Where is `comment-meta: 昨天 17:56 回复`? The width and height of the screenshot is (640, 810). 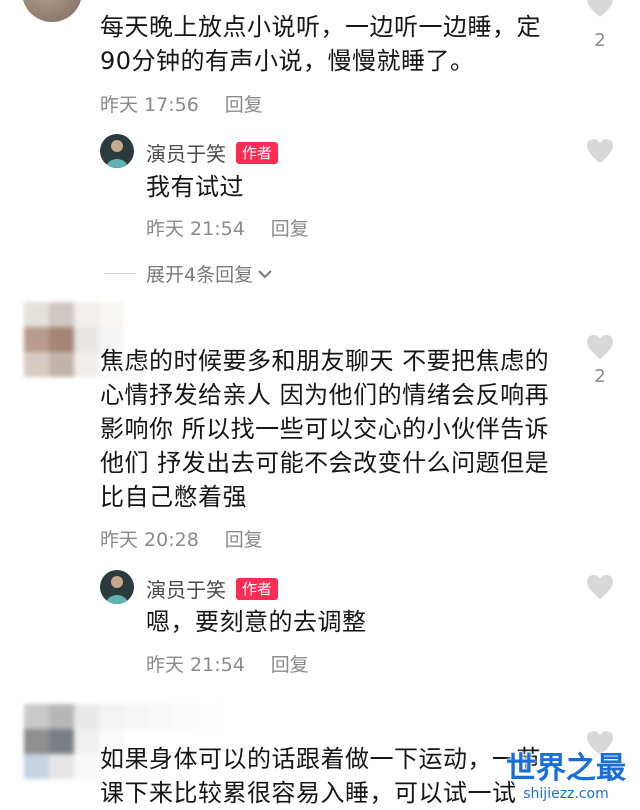 comment-meta: 昨天 17:56 回复 is located at coordinates (181, 103).